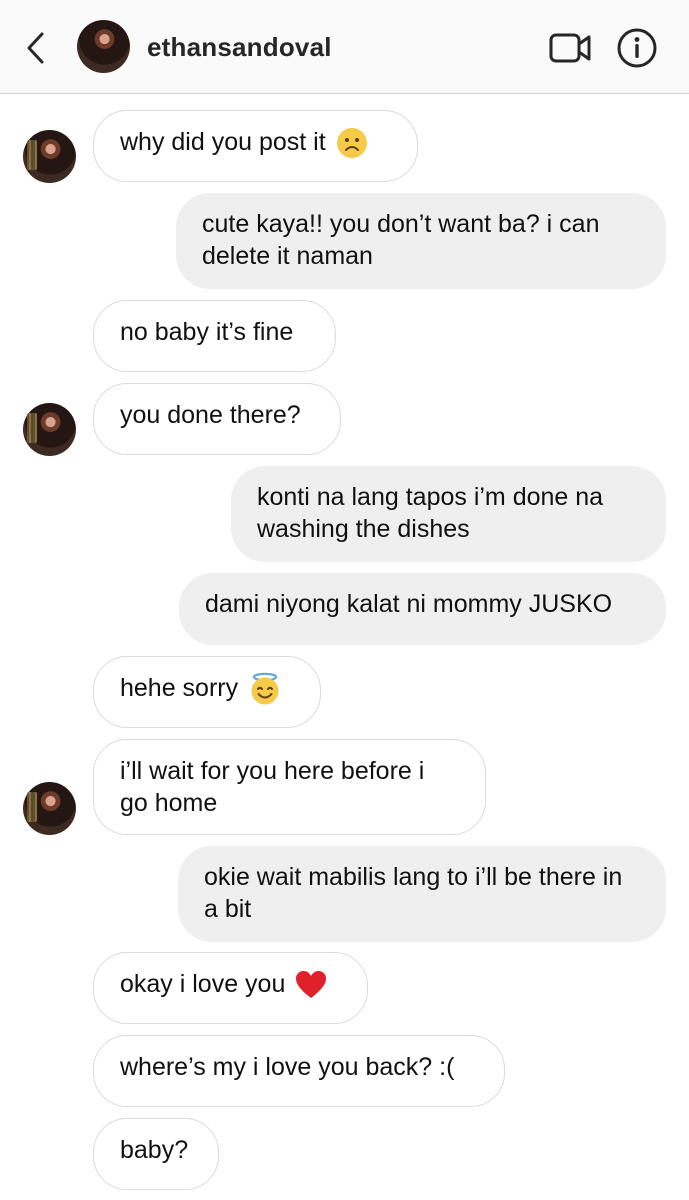 The height and width of the screenshot is (1200, 689). Describe the element at coordinates (287, 1067) in the screenshot. I see `message-text: where’s my i love you back? :(` at that location.